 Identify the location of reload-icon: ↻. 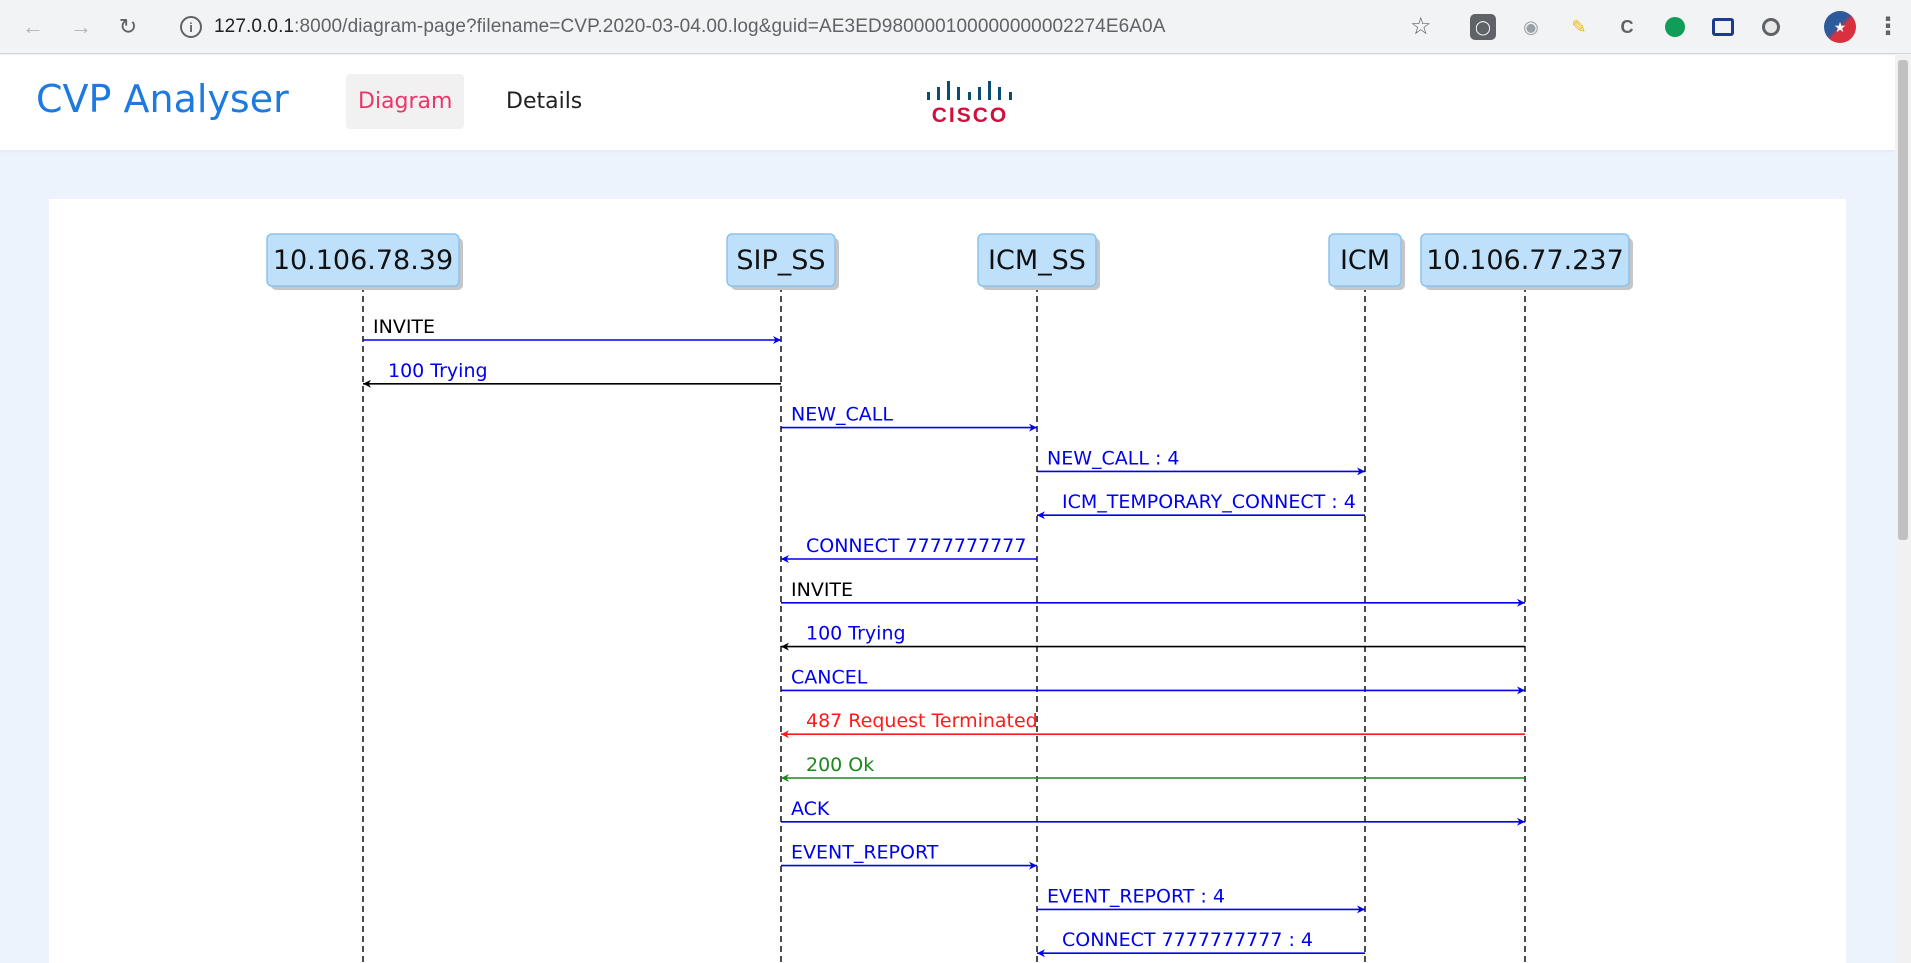
(128, 27).